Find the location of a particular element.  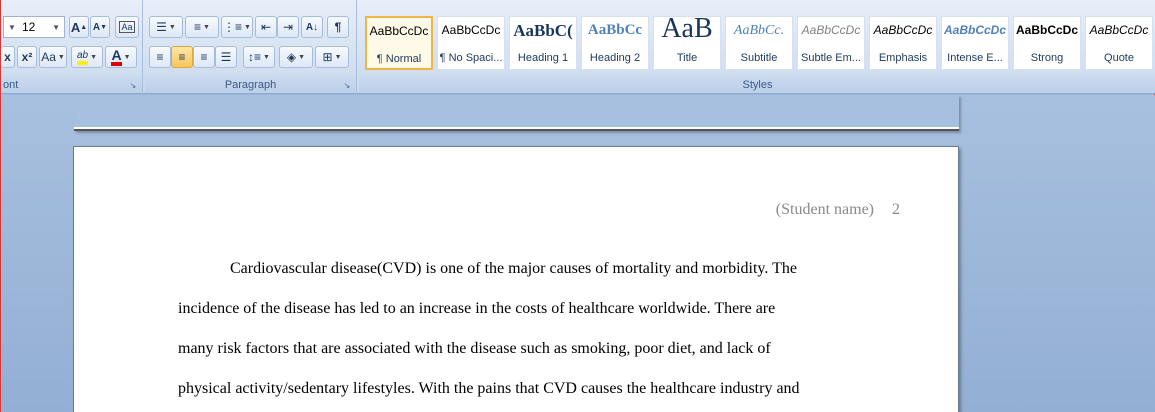

style-quote: AaBbCcDc Quote is located at coordinates (1119, 43).